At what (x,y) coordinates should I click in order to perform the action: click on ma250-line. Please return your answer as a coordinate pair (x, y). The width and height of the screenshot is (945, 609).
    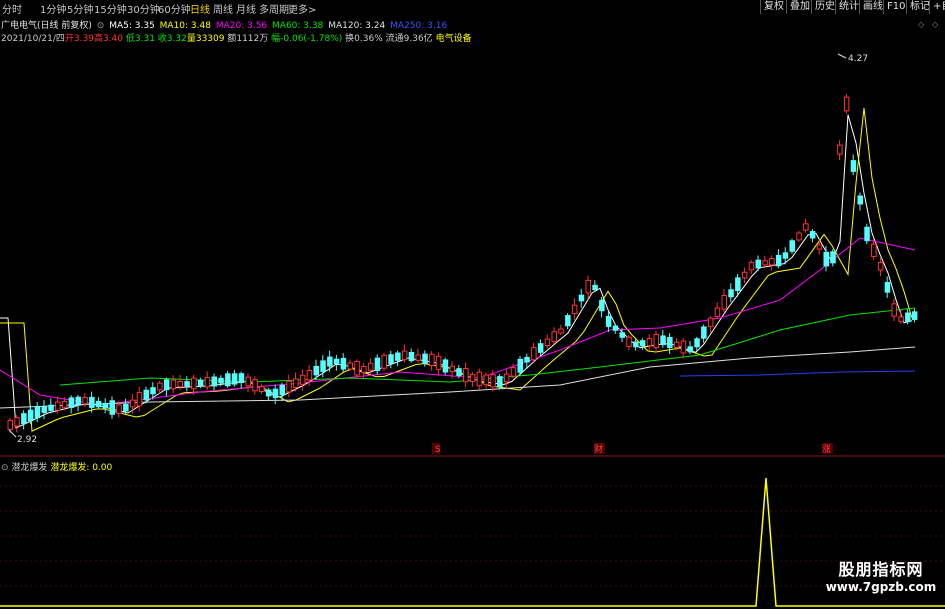
    Looking at the image, I should click on (797, 373).